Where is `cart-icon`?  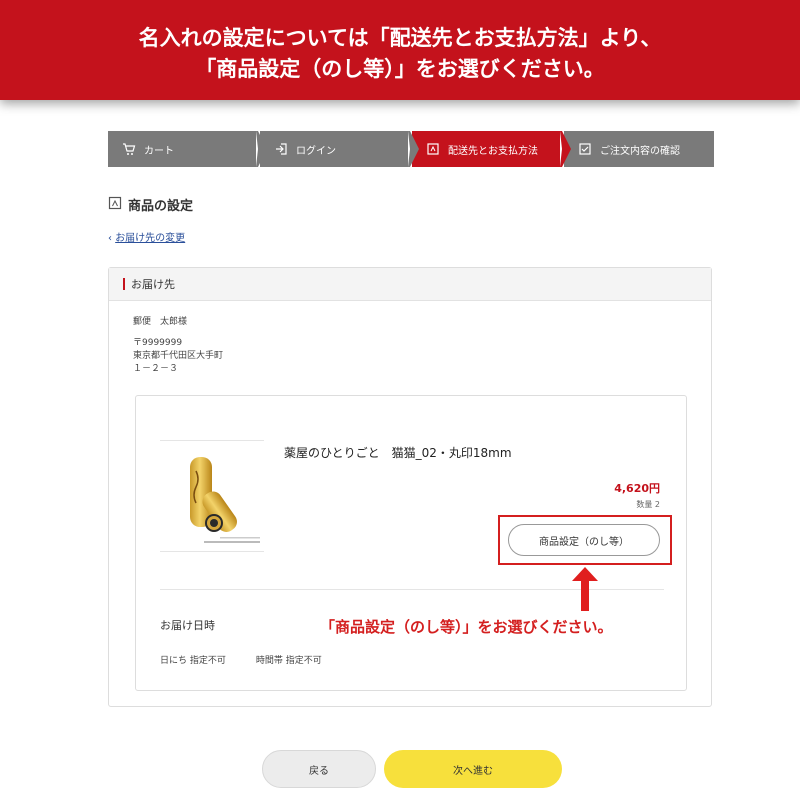
cart-icon is located at coordinates (129, 149).